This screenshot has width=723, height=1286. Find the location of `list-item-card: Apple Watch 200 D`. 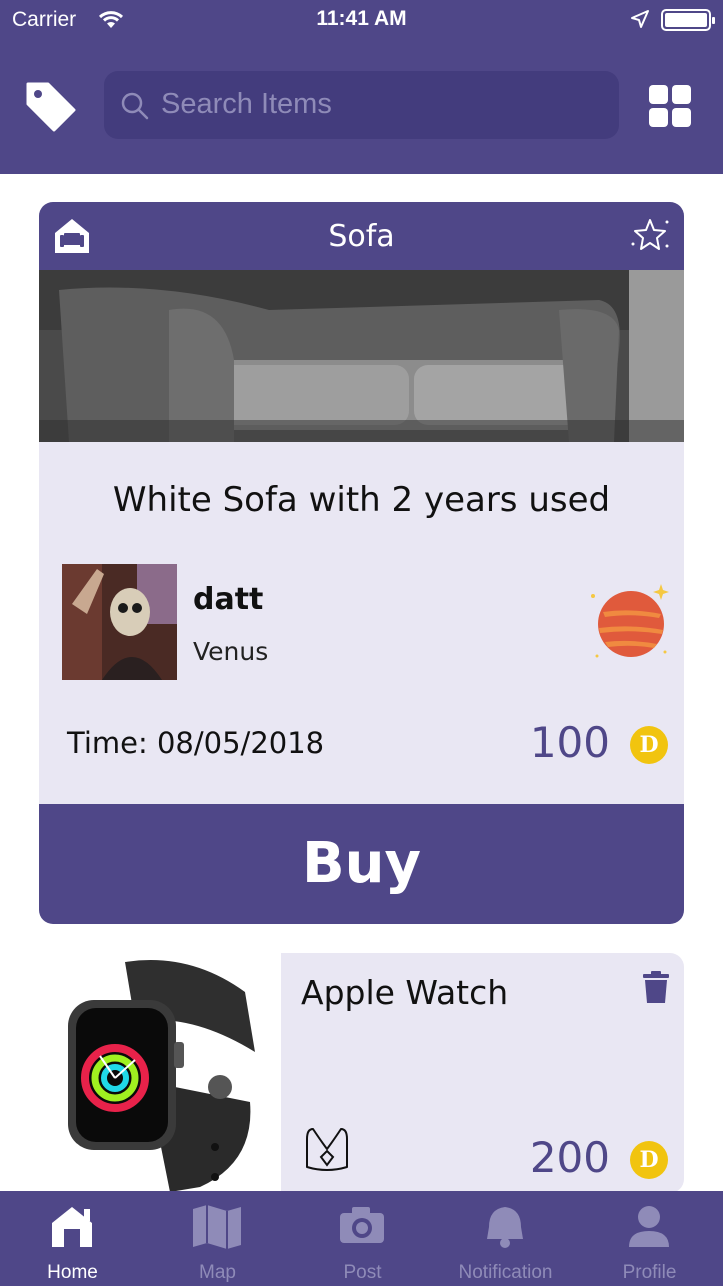

list-item-card: Apple Watch 200 D is located at coordinates (482, 1073).